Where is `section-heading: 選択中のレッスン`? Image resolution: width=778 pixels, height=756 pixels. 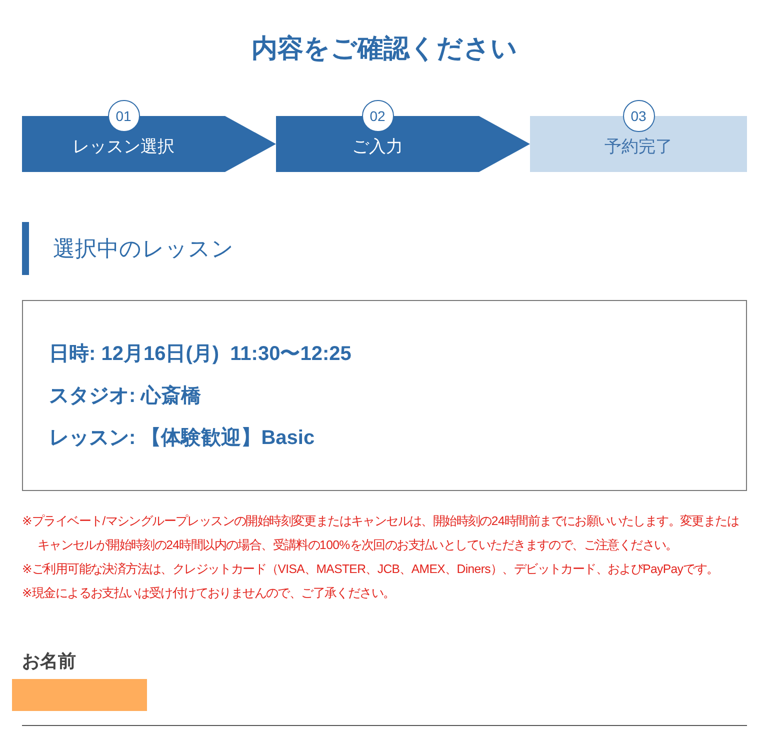
section-heading: 選択中のレッスン is located at coordinates (384, 248).